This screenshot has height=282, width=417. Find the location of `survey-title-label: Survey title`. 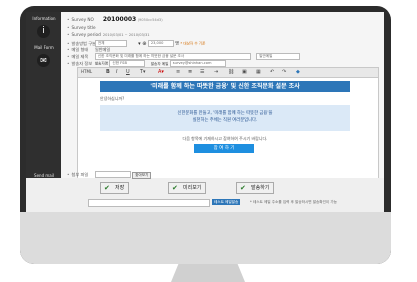

survey-title-label: Survey title is located at coordinates (83, 27).